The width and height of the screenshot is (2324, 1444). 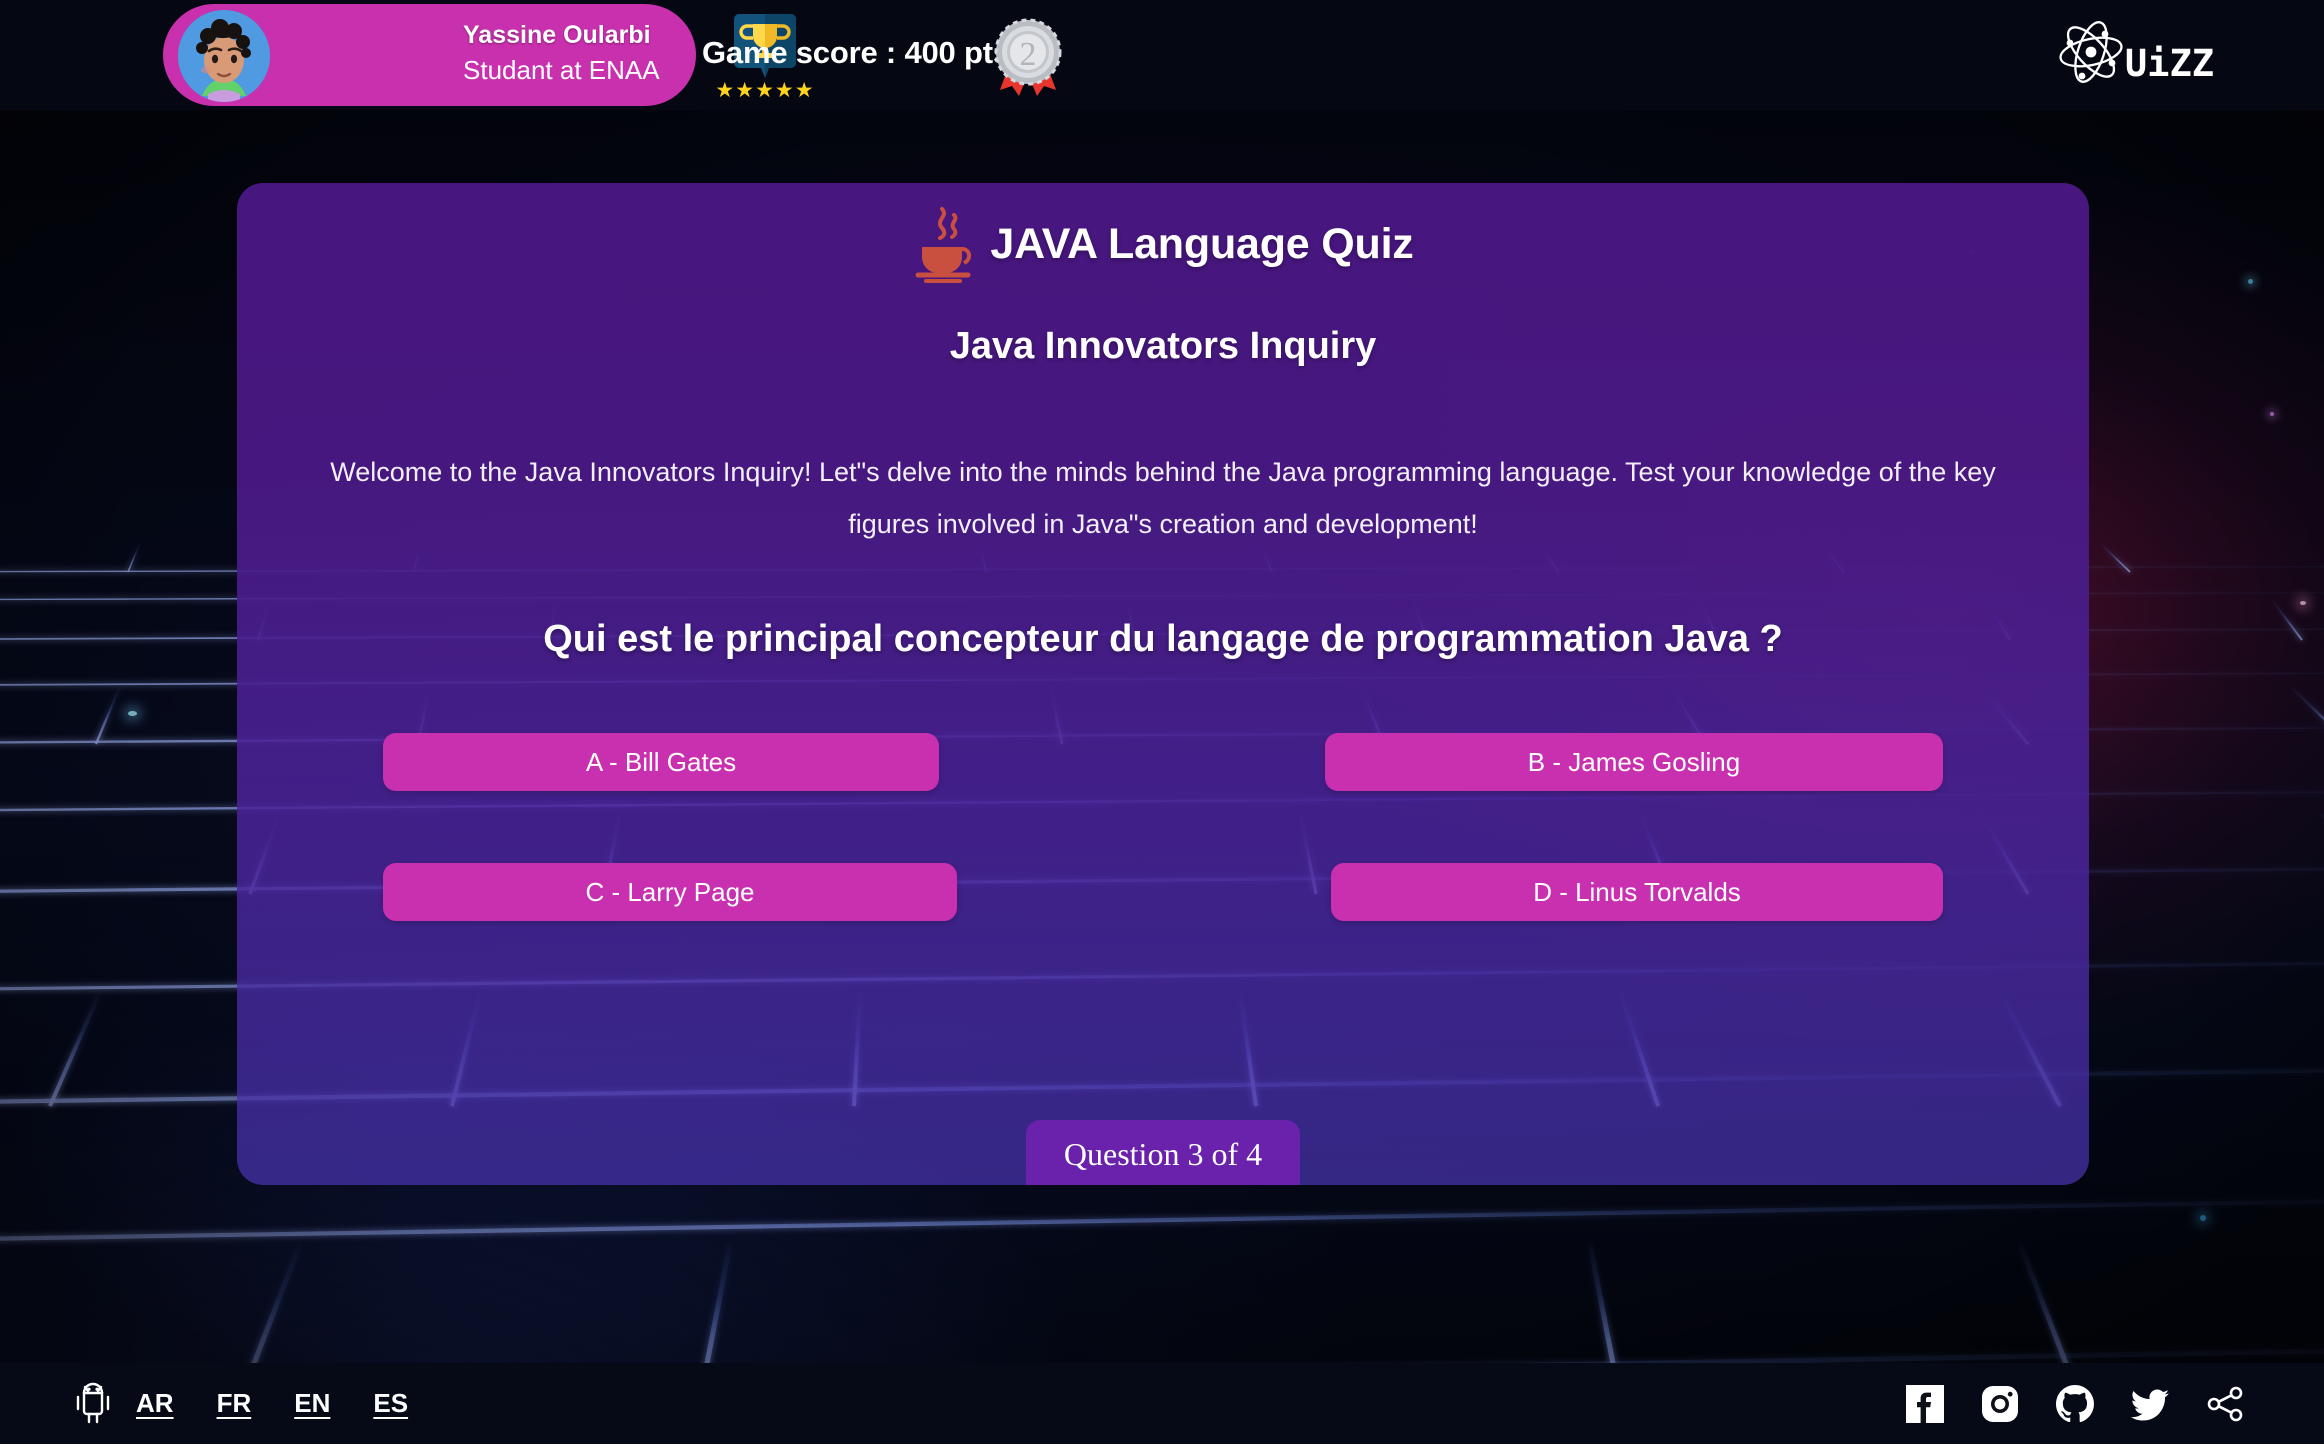 What do you see at coordinates (2169, 63) in the screenshot?
I see `brand-name: UiZZ` at bounding box center [2169, 63].